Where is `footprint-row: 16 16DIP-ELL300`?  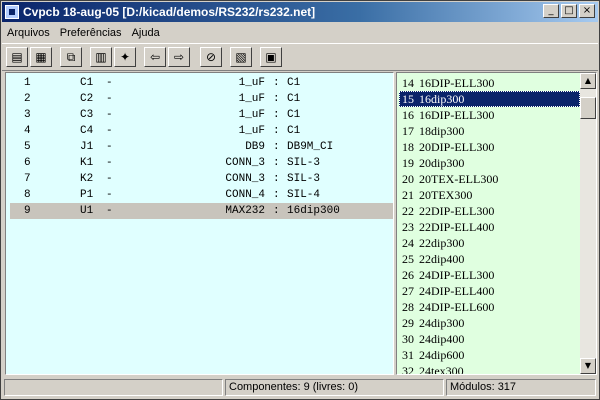 footprint-row: 16 16DIP-ELL300 is located at coordinates (489, 115).